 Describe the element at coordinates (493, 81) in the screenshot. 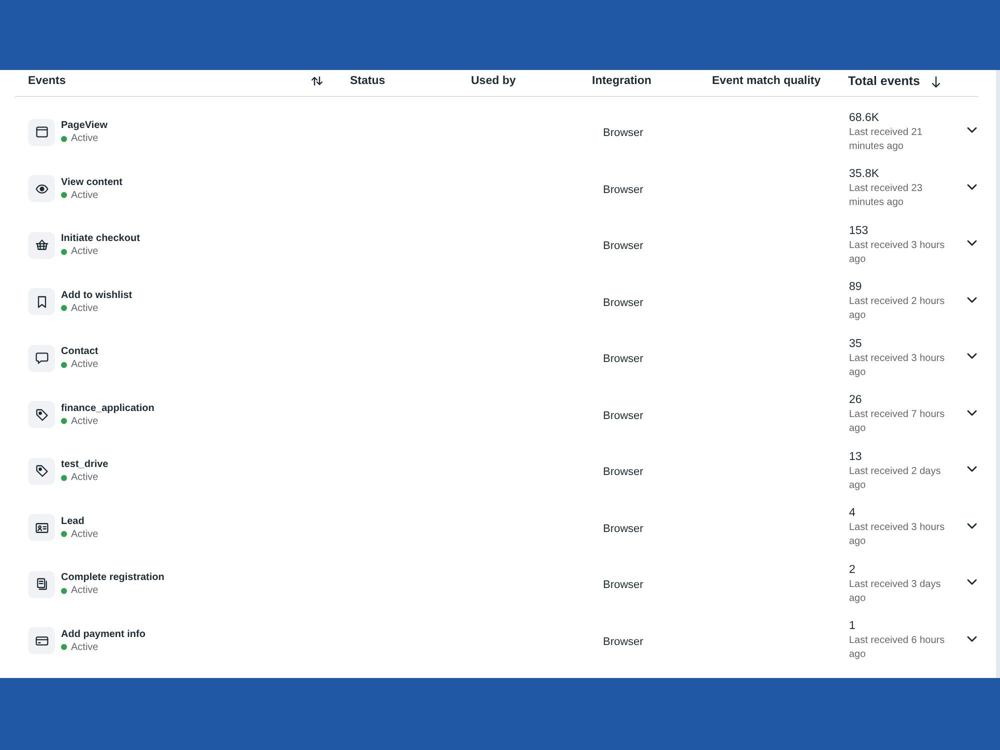

I see `column-header: Used by` at that location.